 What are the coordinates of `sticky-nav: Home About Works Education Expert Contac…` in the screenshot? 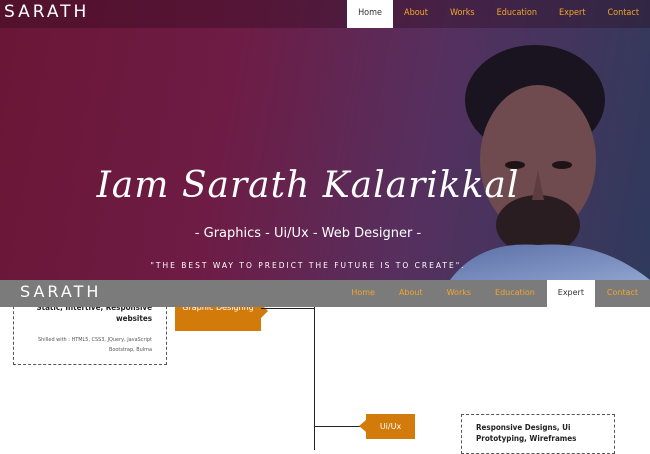 It's located at (494, 293).